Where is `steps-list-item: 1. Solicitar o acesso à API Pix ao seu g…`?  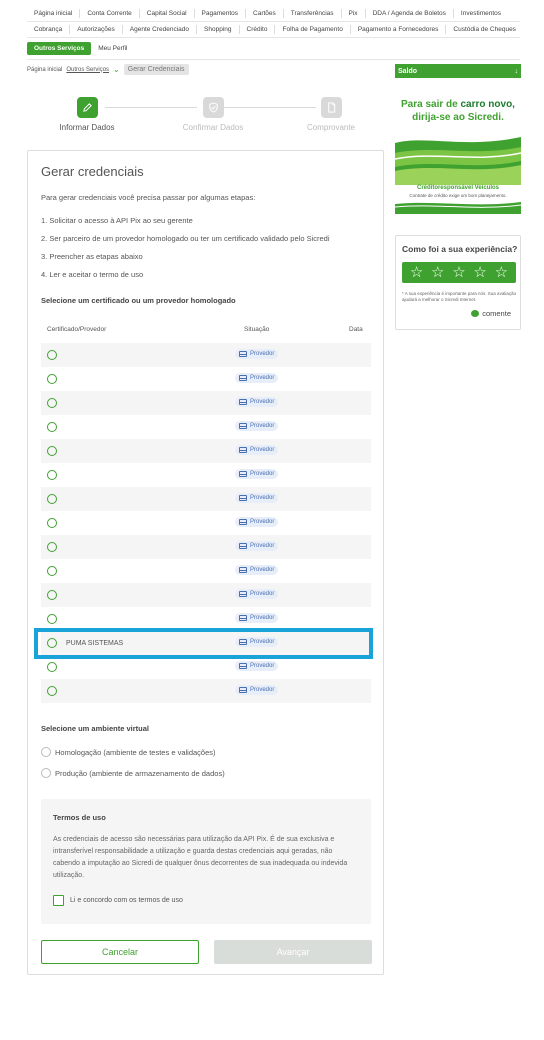 steps-list-item: 1. Solicitar o acesso à API Pix ao seu g… is located at coordinates (117, 220).